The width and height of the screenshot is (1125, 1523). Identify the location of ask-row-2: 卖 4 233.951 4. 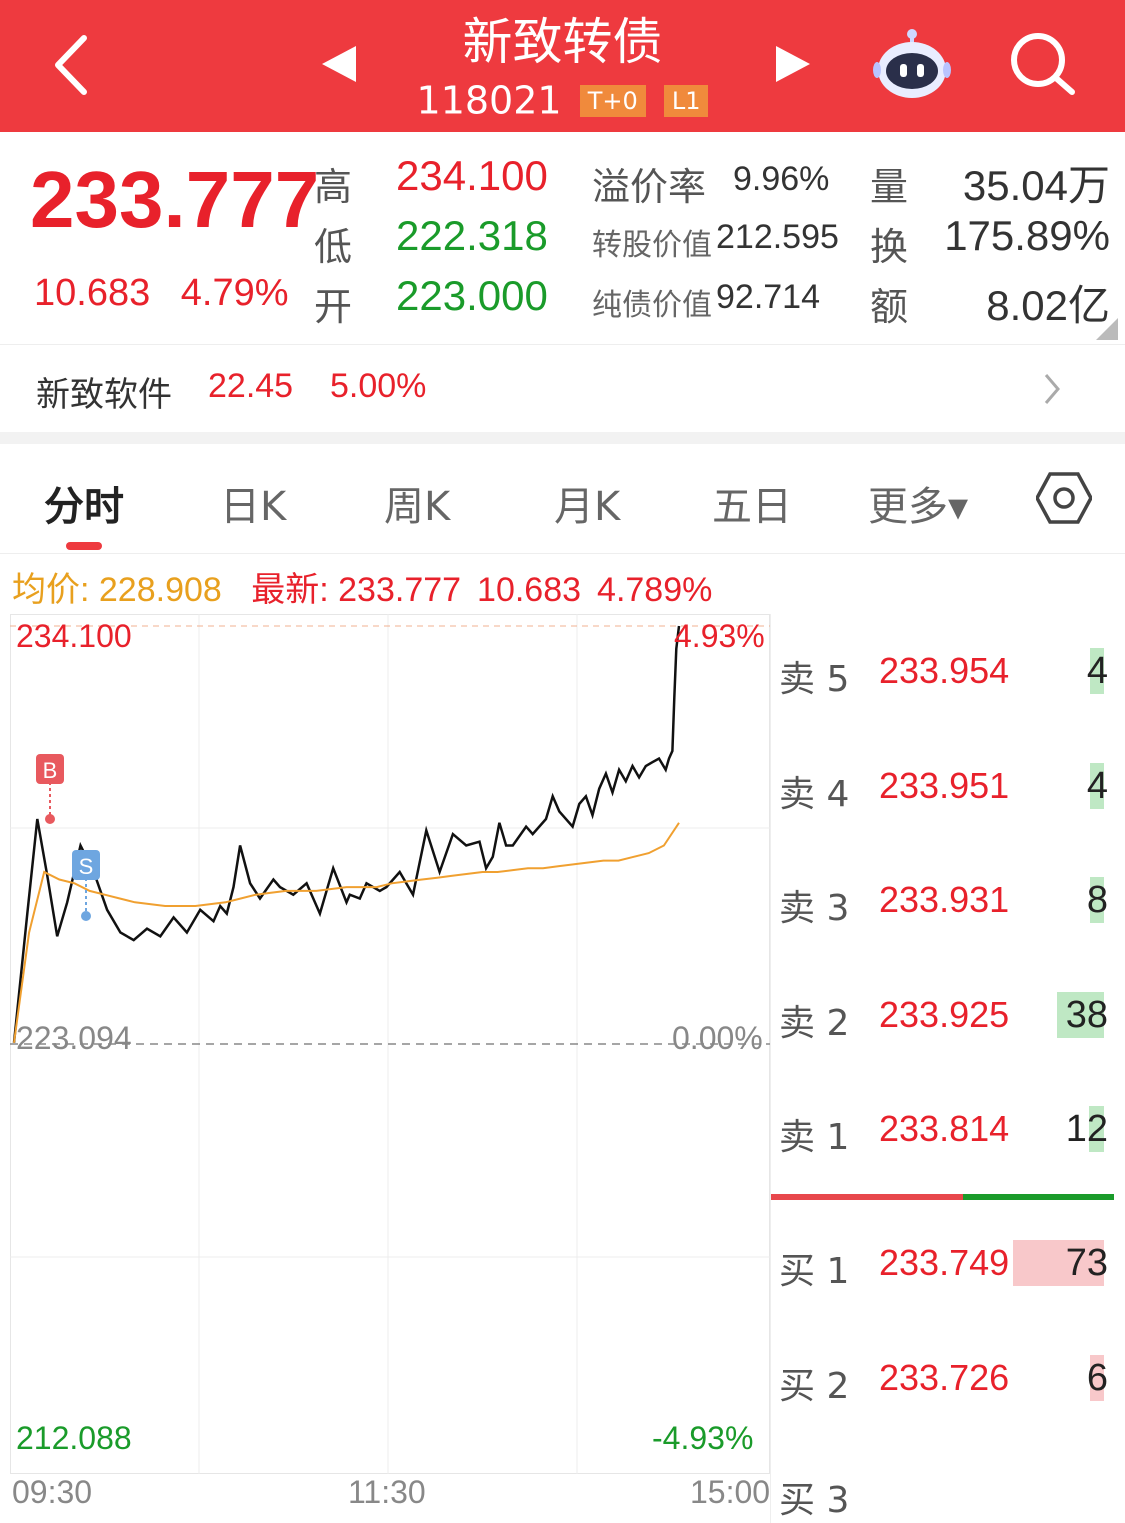
(942, 787).